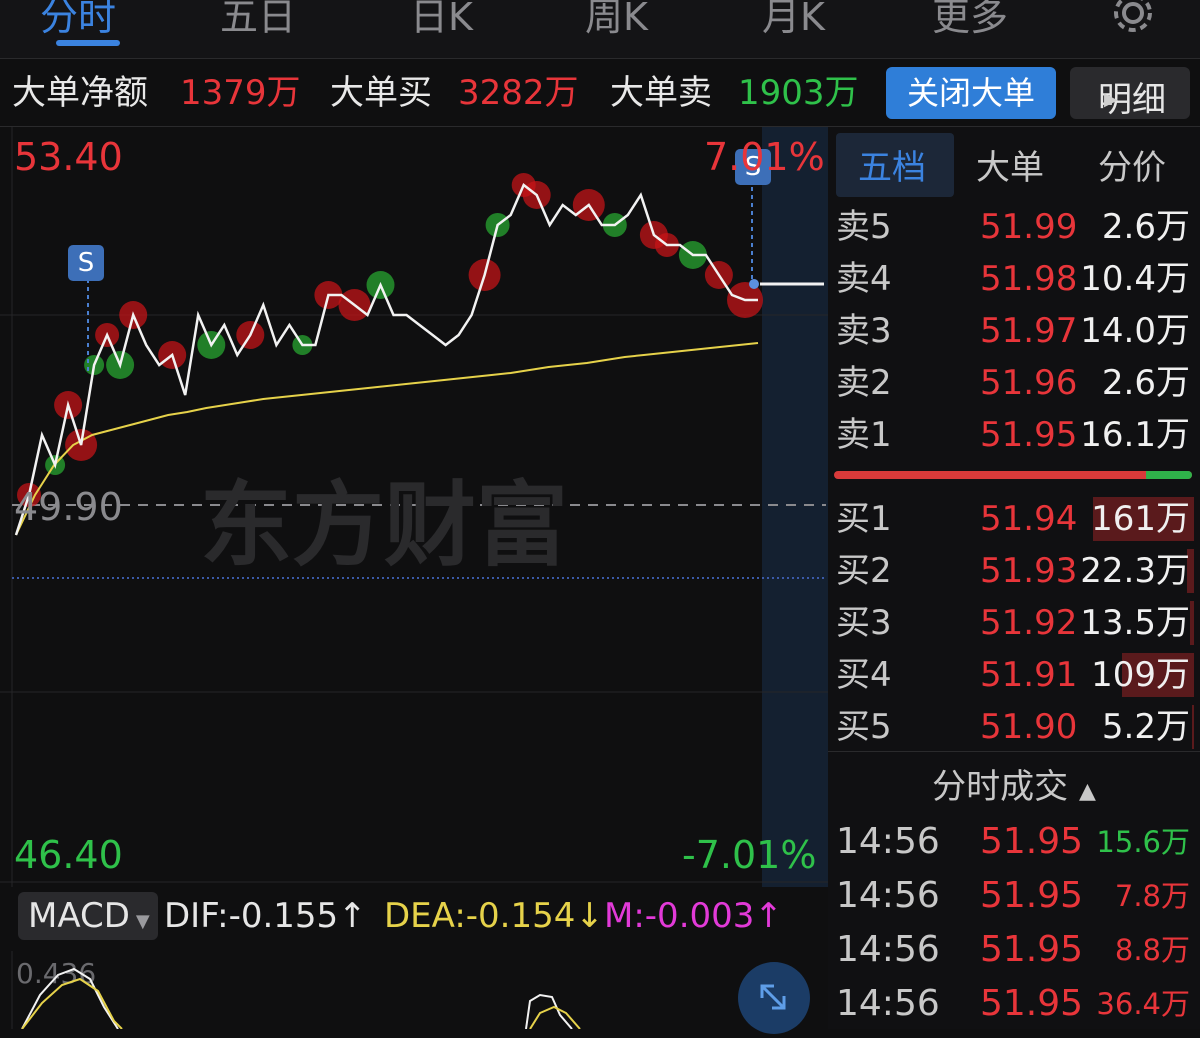  Describe the element at coordinates (68, 157) in the screenshot. I see `high-price-label: 53.40` at that location.